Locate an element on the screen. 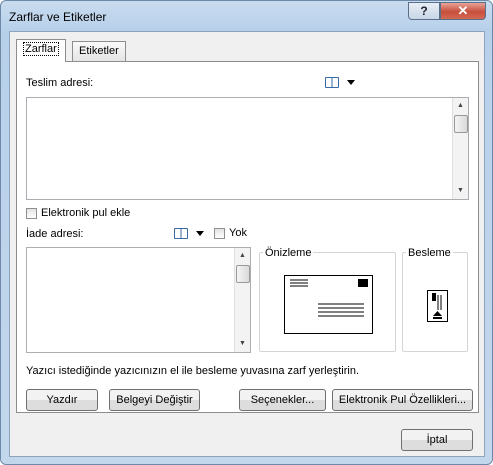 Image resolution: width=493 pixels, height=465 pixels. change-document-button: Belgeyi Değiştir is located at coordinates (154, 400).